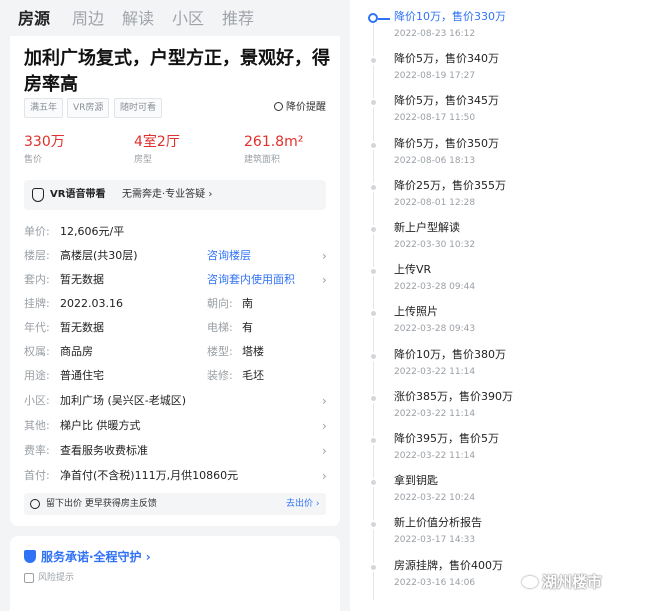  I want to click on timeline-current-dot-icon, so click(373, 18).